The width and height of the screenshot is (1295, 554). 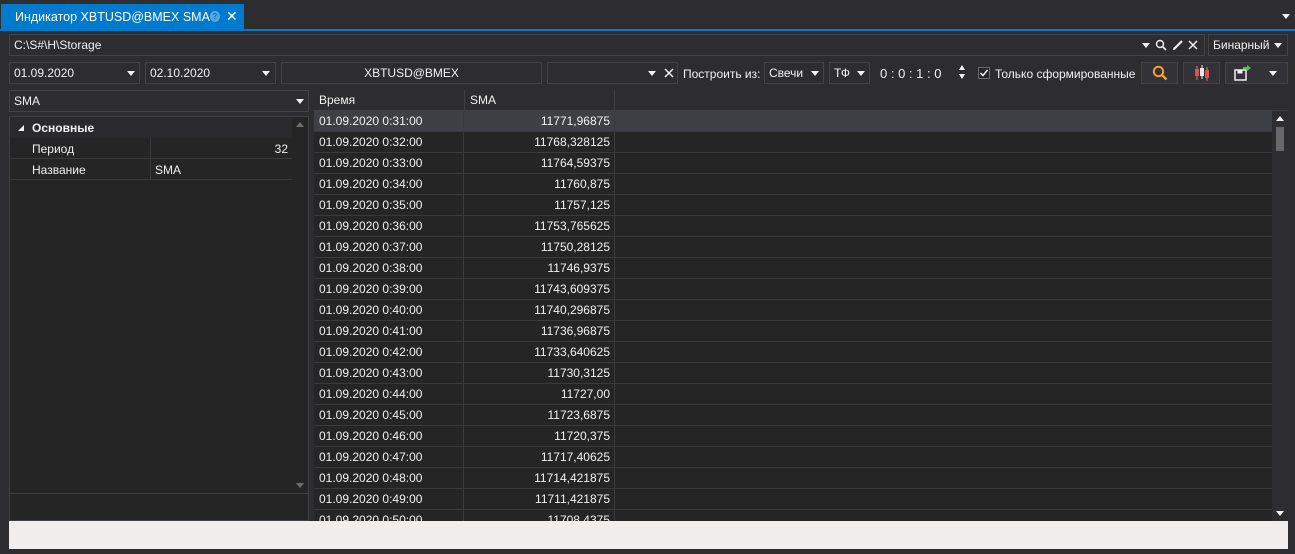 What do you see at coordinates (793, 436) in the screenshot?
I see `table-row: 01.09.2020 0:46:00 11720,375` at bounding box center [793, 436].